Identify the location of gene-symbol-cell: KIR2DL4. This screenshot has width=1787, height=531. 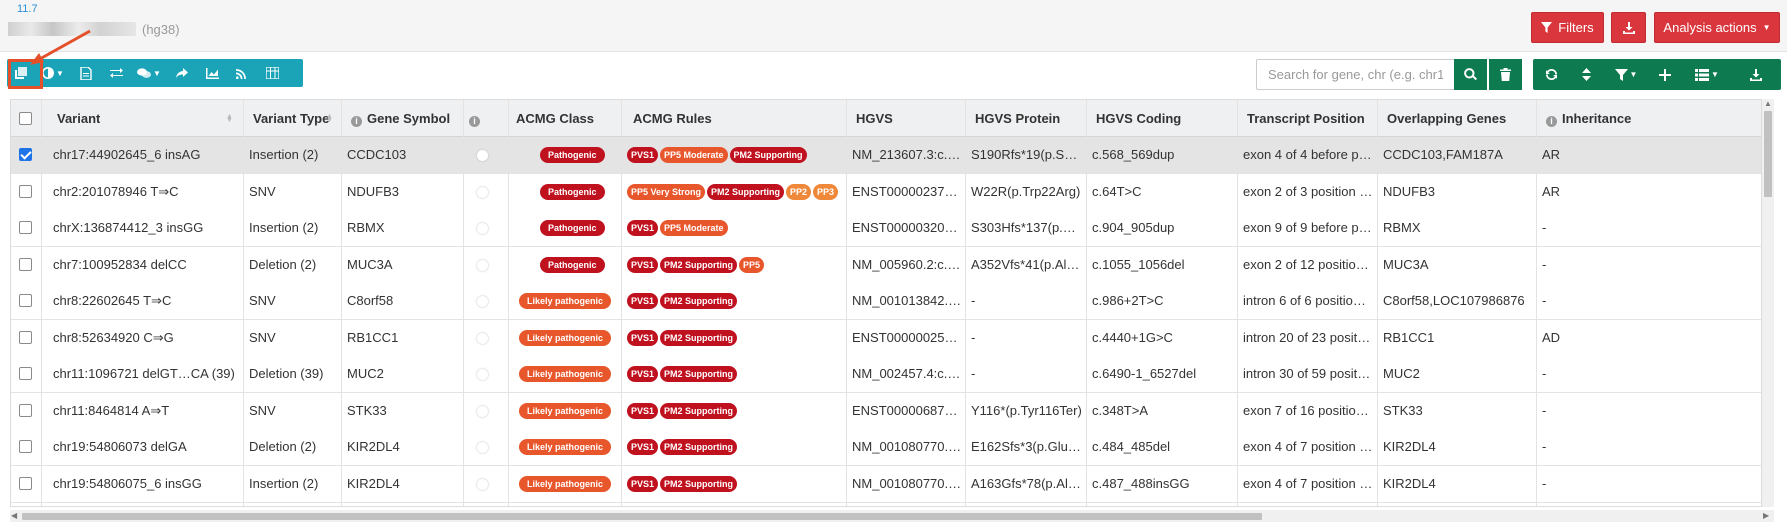
(373, 483).